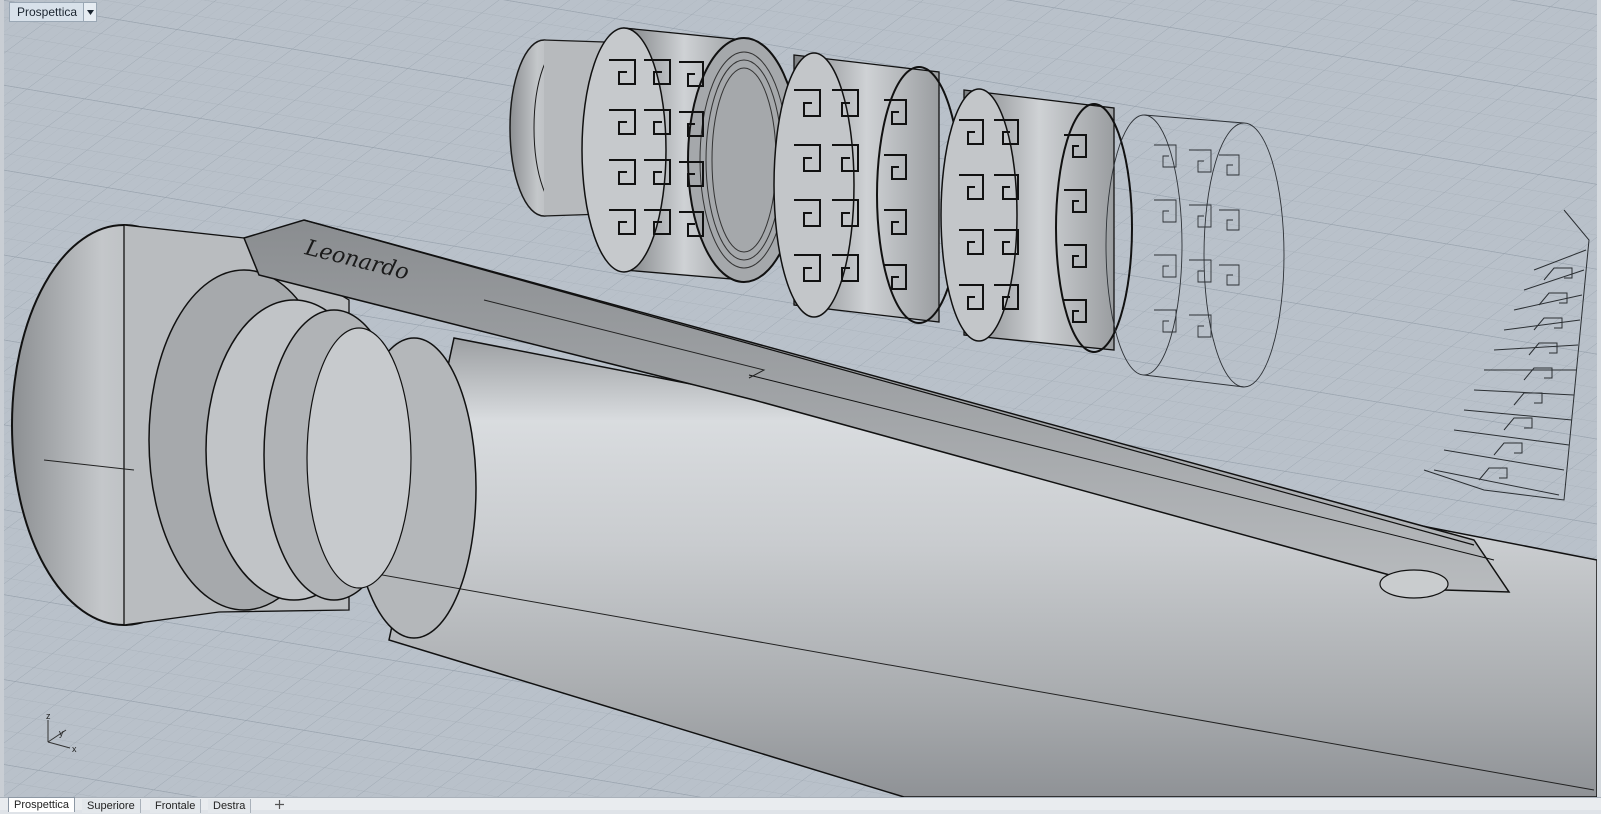 The width and height of the screenshot is (1601, 814). What do you see at coordinates (65, 736) in the screenshot?
I see `world-axes-icon: z y x` at bounding box center [65, 736].